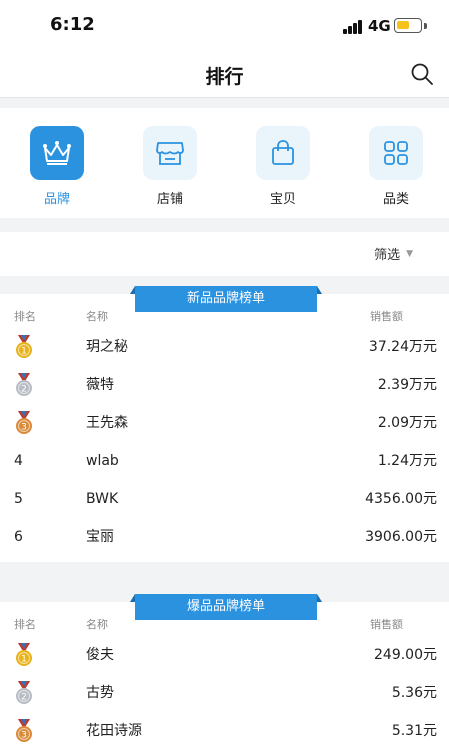  What do you see at coordinates (224, 730) in the screenshot?
I see `table-row: 3 花田诗源 5.31元` at bounding box center [224, 730].